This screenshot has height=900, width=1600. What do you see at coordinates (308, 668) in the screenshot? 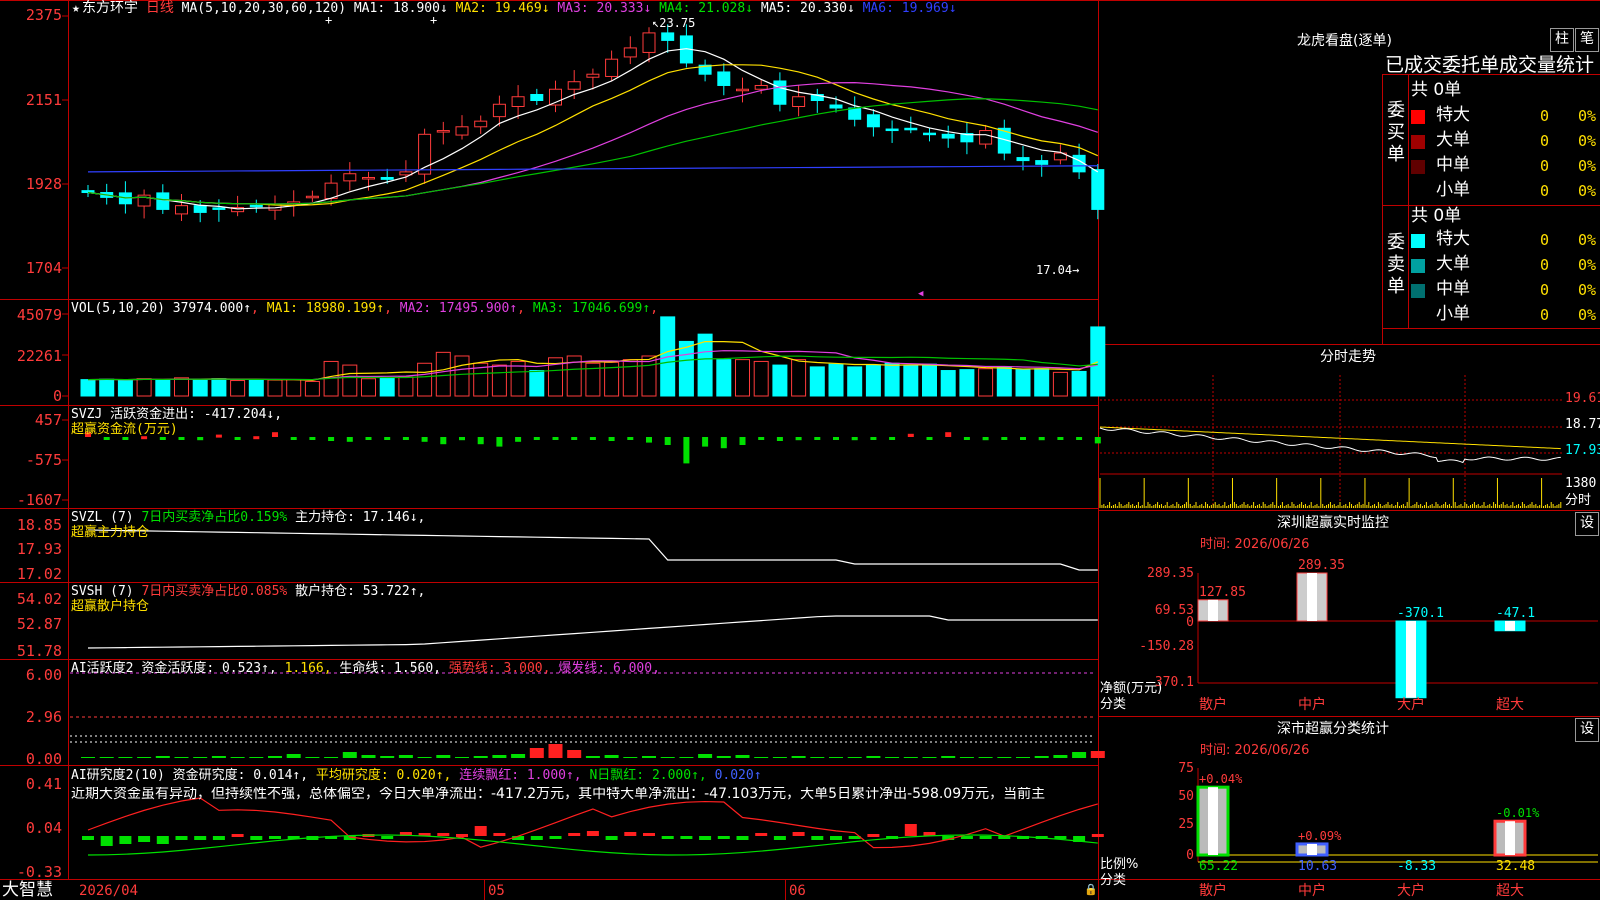
I see `ai1-b: 1.166,` at bounding box center [308, 668].